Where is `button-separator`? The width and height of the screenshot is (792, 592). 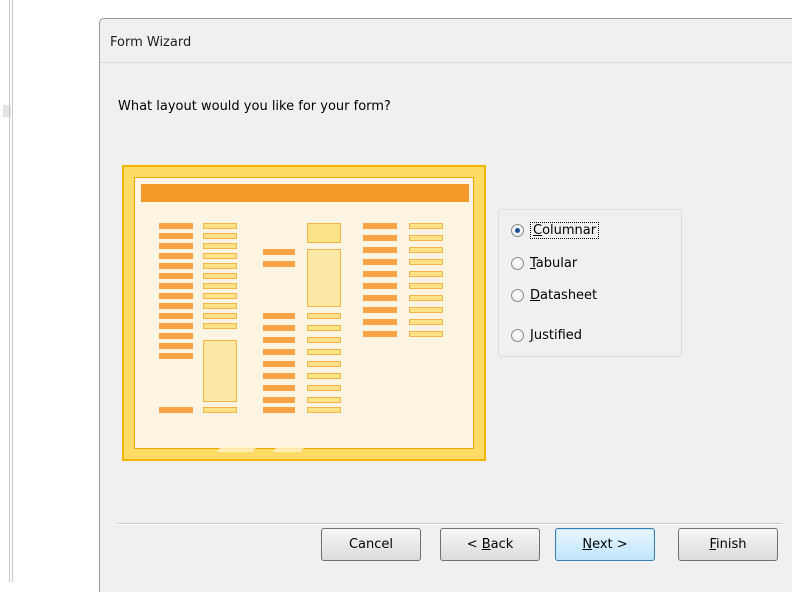
button-separator is located at coordinates (450, 524).